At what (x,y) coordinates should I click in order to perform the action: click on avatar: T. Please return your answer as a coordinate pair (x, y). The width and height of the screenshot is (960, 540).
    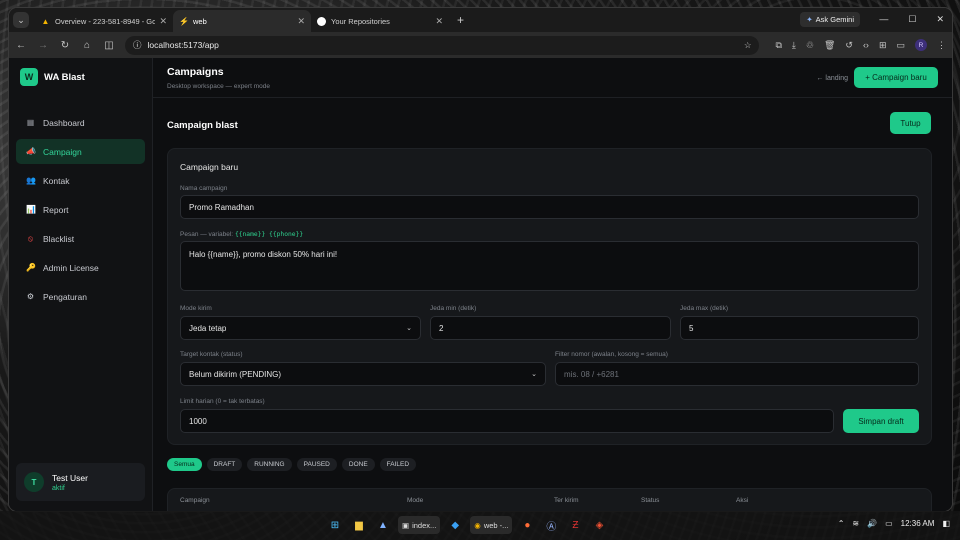
    Looking at the image, I should click on (34, 482).